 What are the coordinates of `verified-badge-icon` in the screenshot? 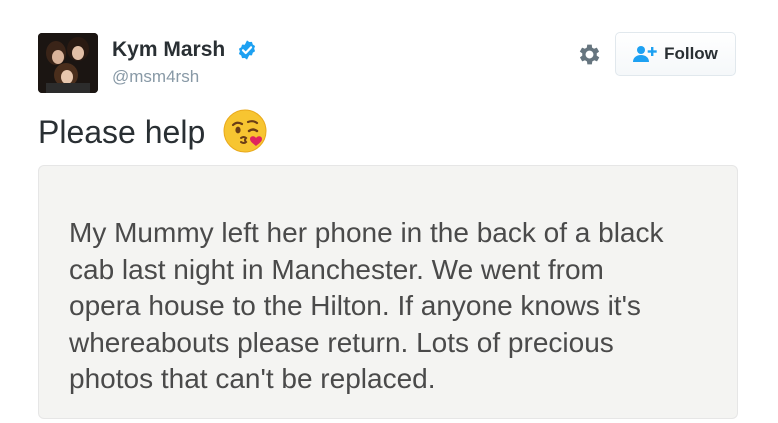 It's located at (247, 50).